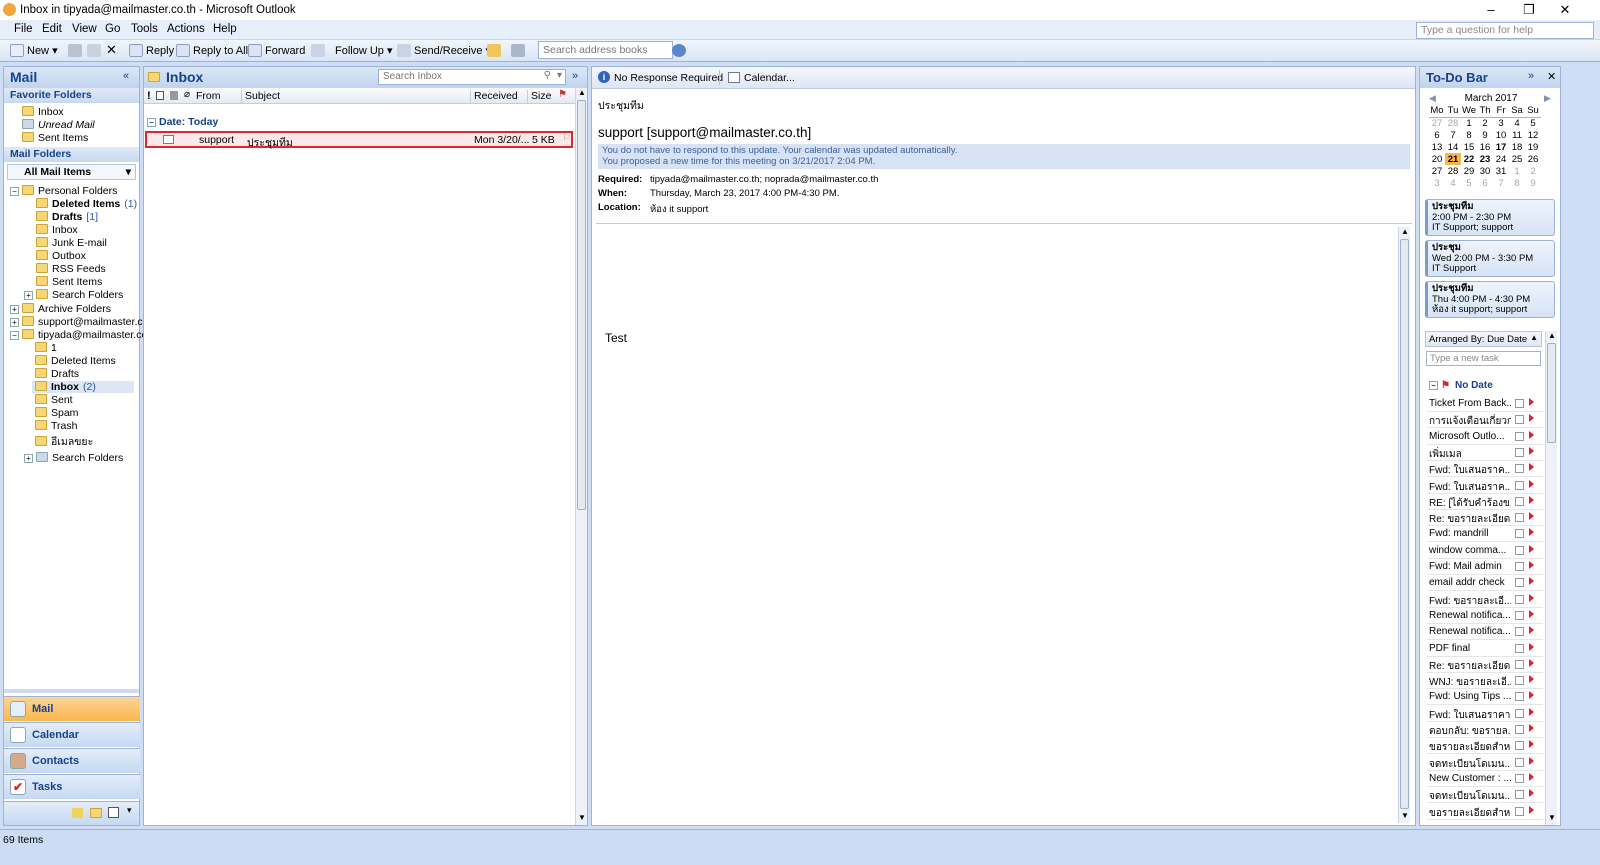 The image size is (1600, 865). Describe the element at coordinates (76, 50) in the screenshot. I see `print-button` at that location.